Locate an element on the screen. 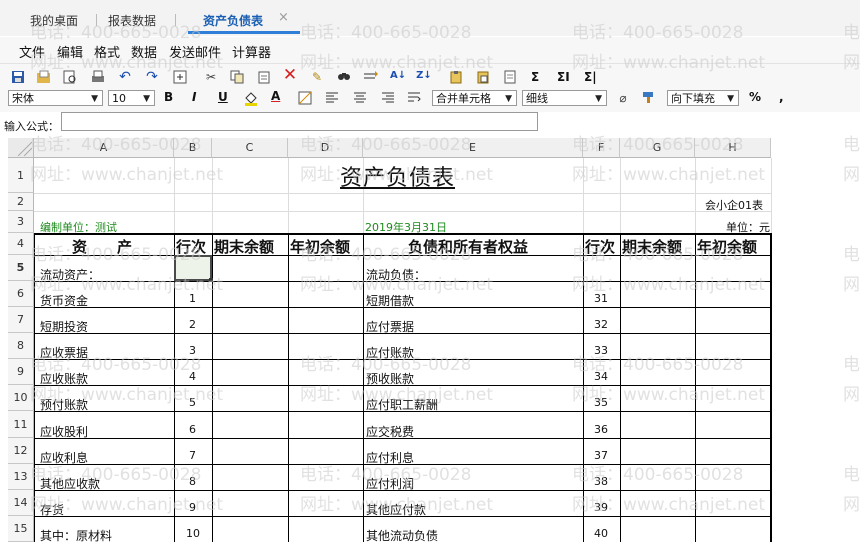 The width and height of the screenshot is (860, 544). replace-icon is located at coordinates (371, 77).